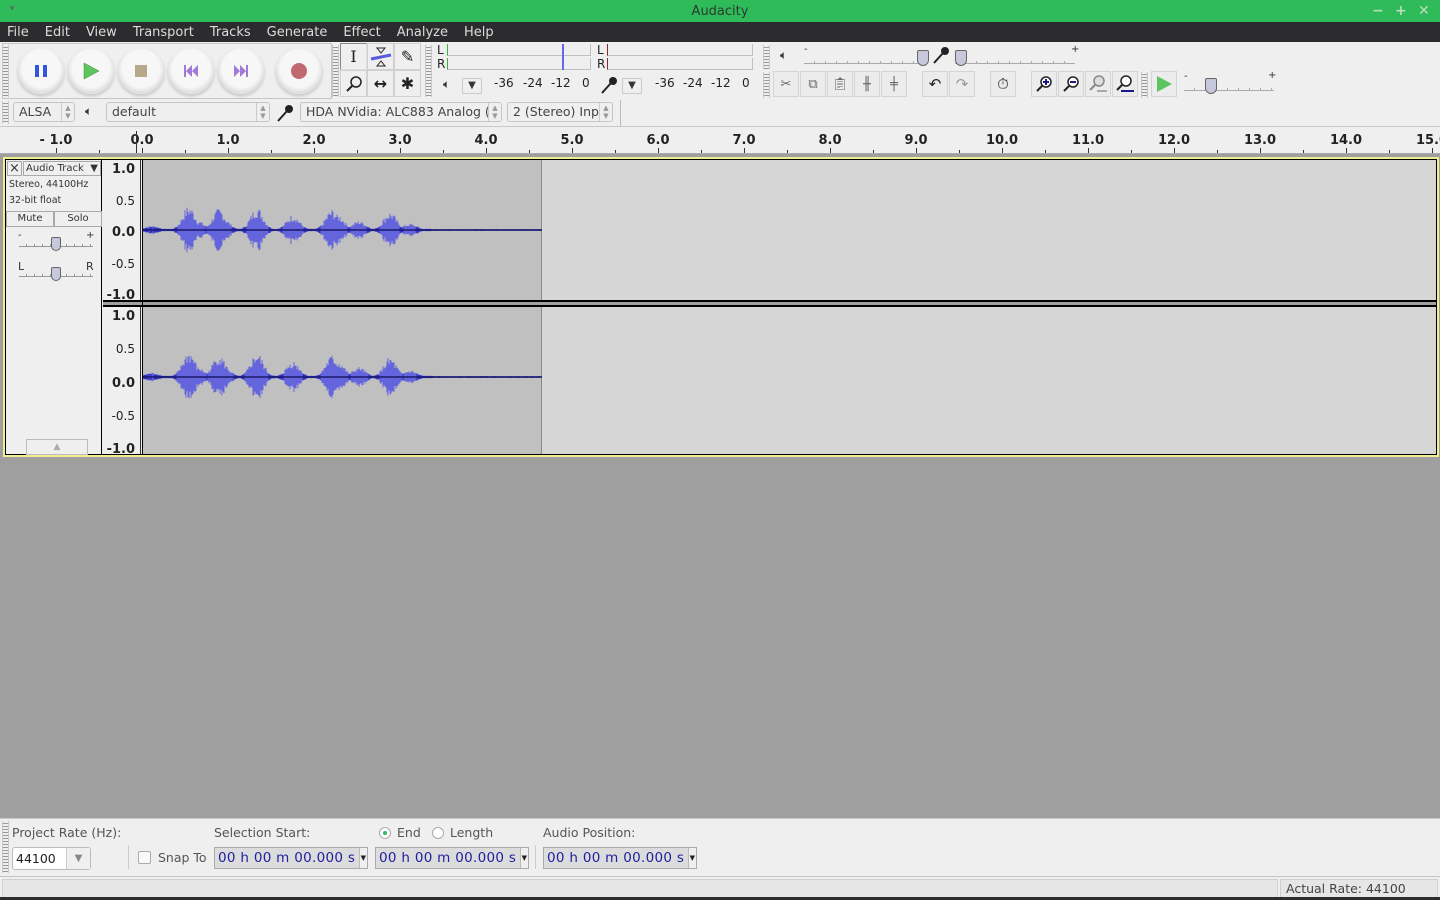  I want to click on device-toolbar-grip, so click(5, 112).